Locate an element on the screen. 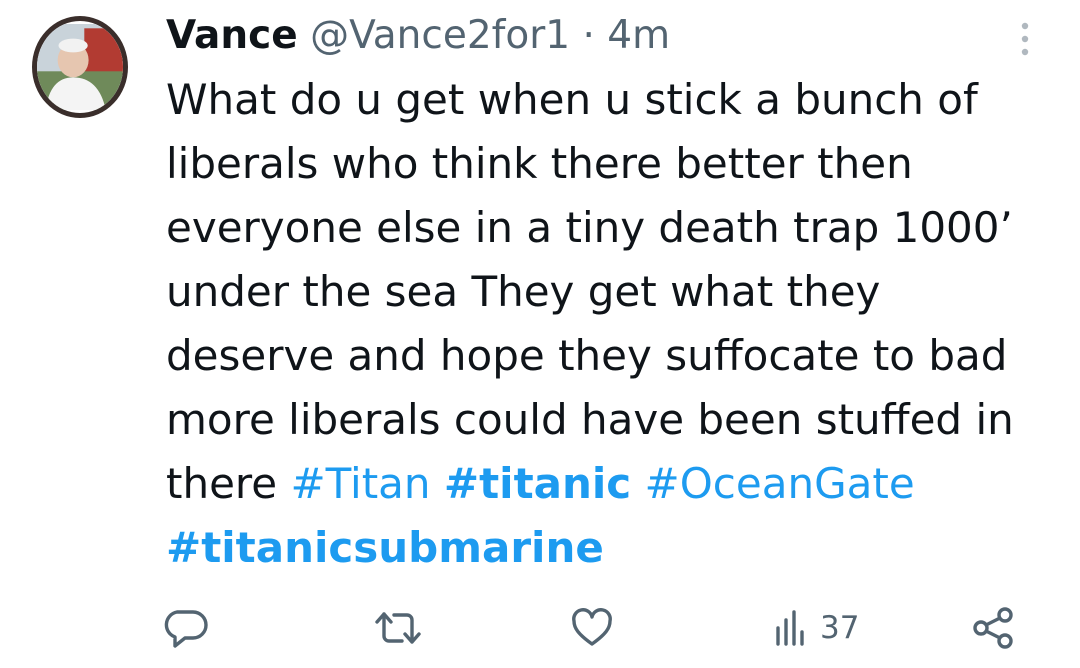 This screenshot has height=668, width=1080. timestamp: 4m is located at coordinates (638, 35).